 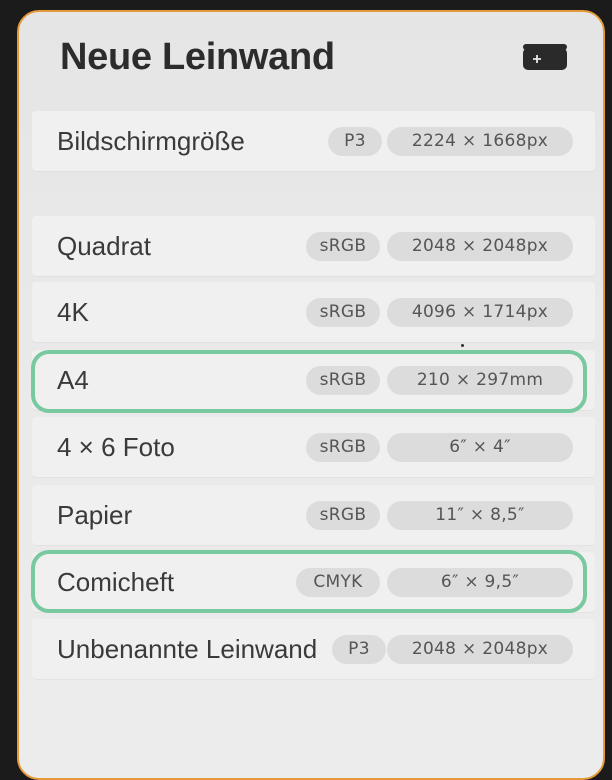 I want to click on preset-name: Quadrat, so click(x=104, y=246).